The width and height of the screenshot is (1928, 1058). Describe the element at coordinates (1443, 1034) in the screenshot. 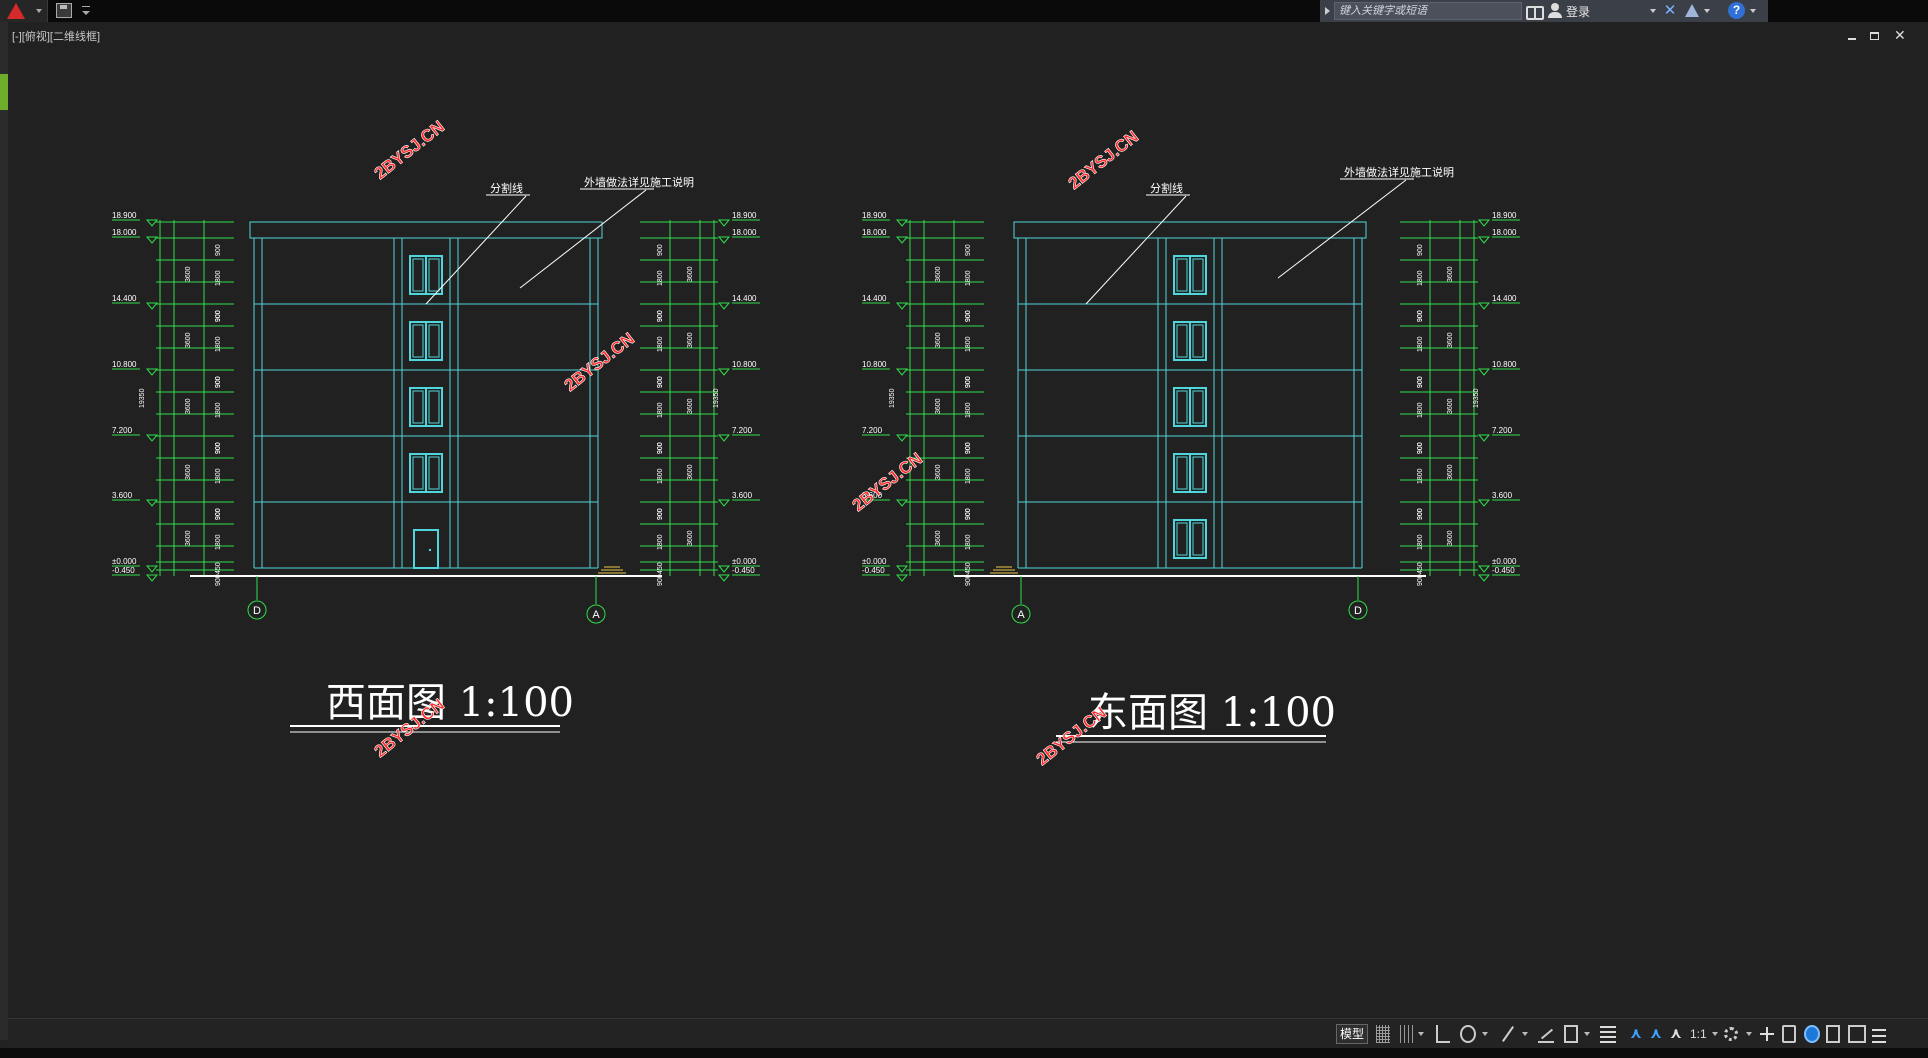

I see `ortho-icon` at that location.